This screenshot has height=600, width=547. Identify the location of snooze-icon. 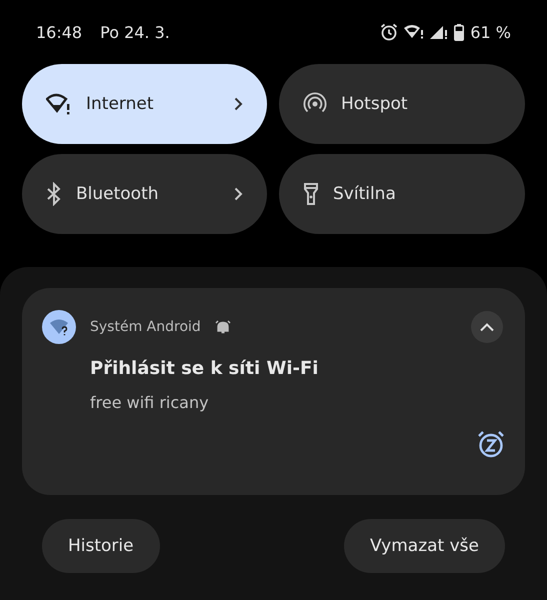
(491, 444).